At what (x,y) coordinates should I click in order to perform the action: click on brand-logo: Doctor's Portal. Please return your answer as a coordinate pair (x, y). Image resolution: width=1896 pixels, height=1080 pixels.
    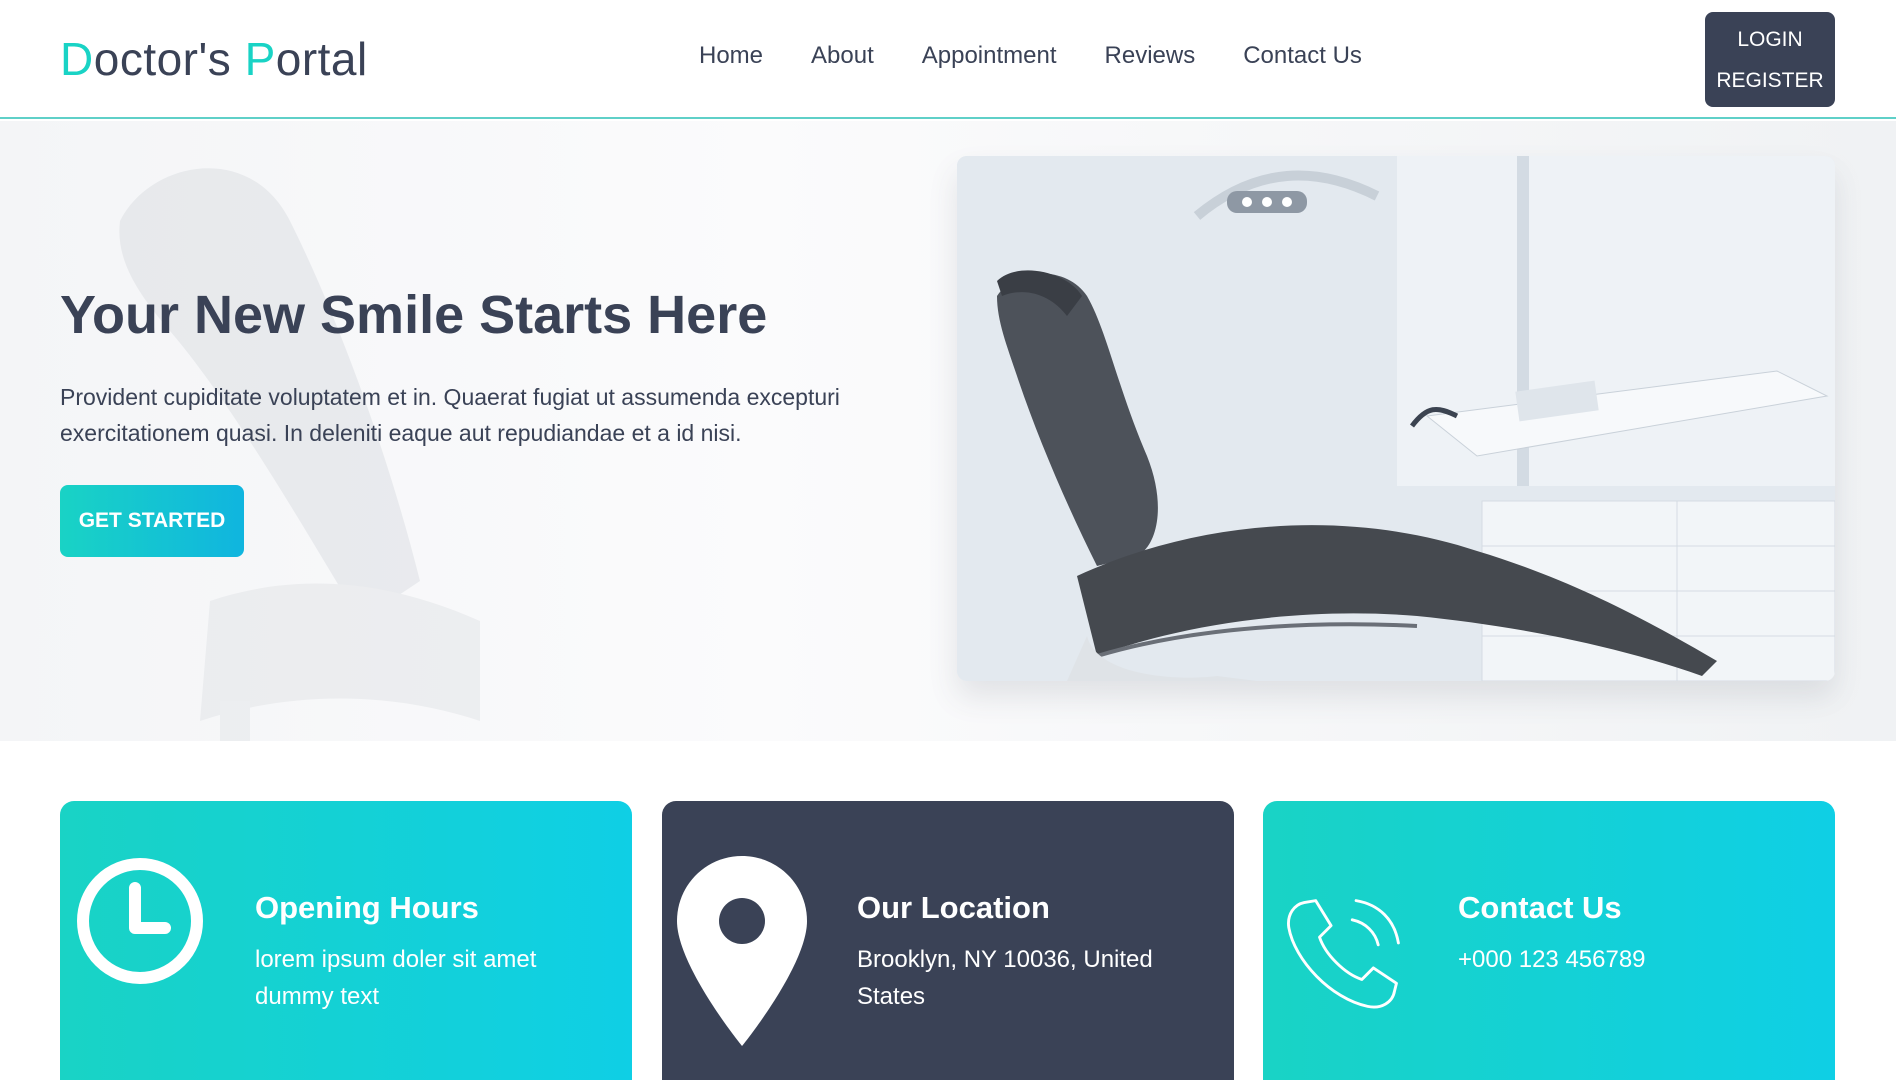
    Looking at the image, I should click on (214, 59).